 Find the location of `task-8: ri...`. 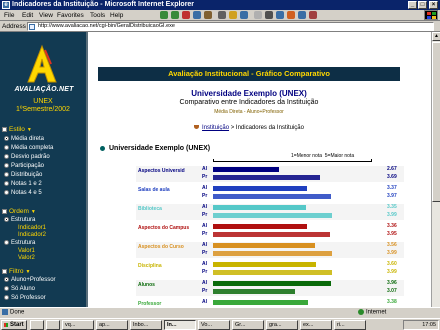

task-8: ri... is located at coordinates (350, 325).